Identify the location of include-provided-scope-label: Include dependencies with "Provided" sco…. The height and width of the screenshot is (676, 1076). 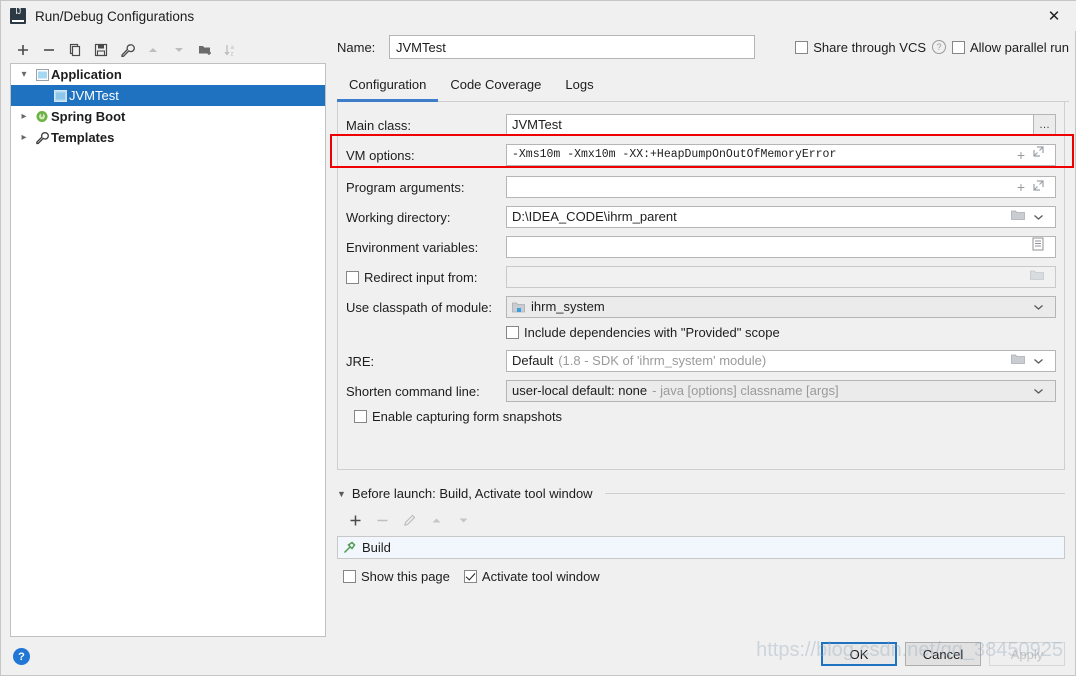
(652, 332).